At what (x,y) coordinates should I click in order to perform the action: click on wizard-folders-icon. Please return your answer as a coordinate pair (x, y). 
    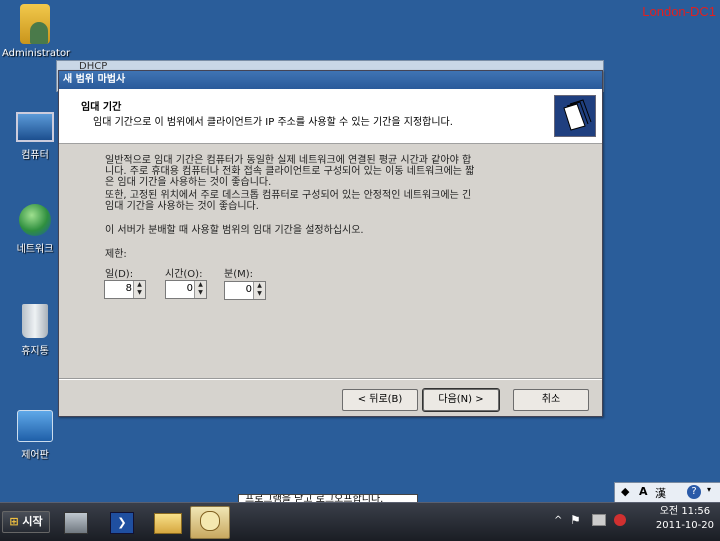
    Looking at the image, I should click on (575, 116).